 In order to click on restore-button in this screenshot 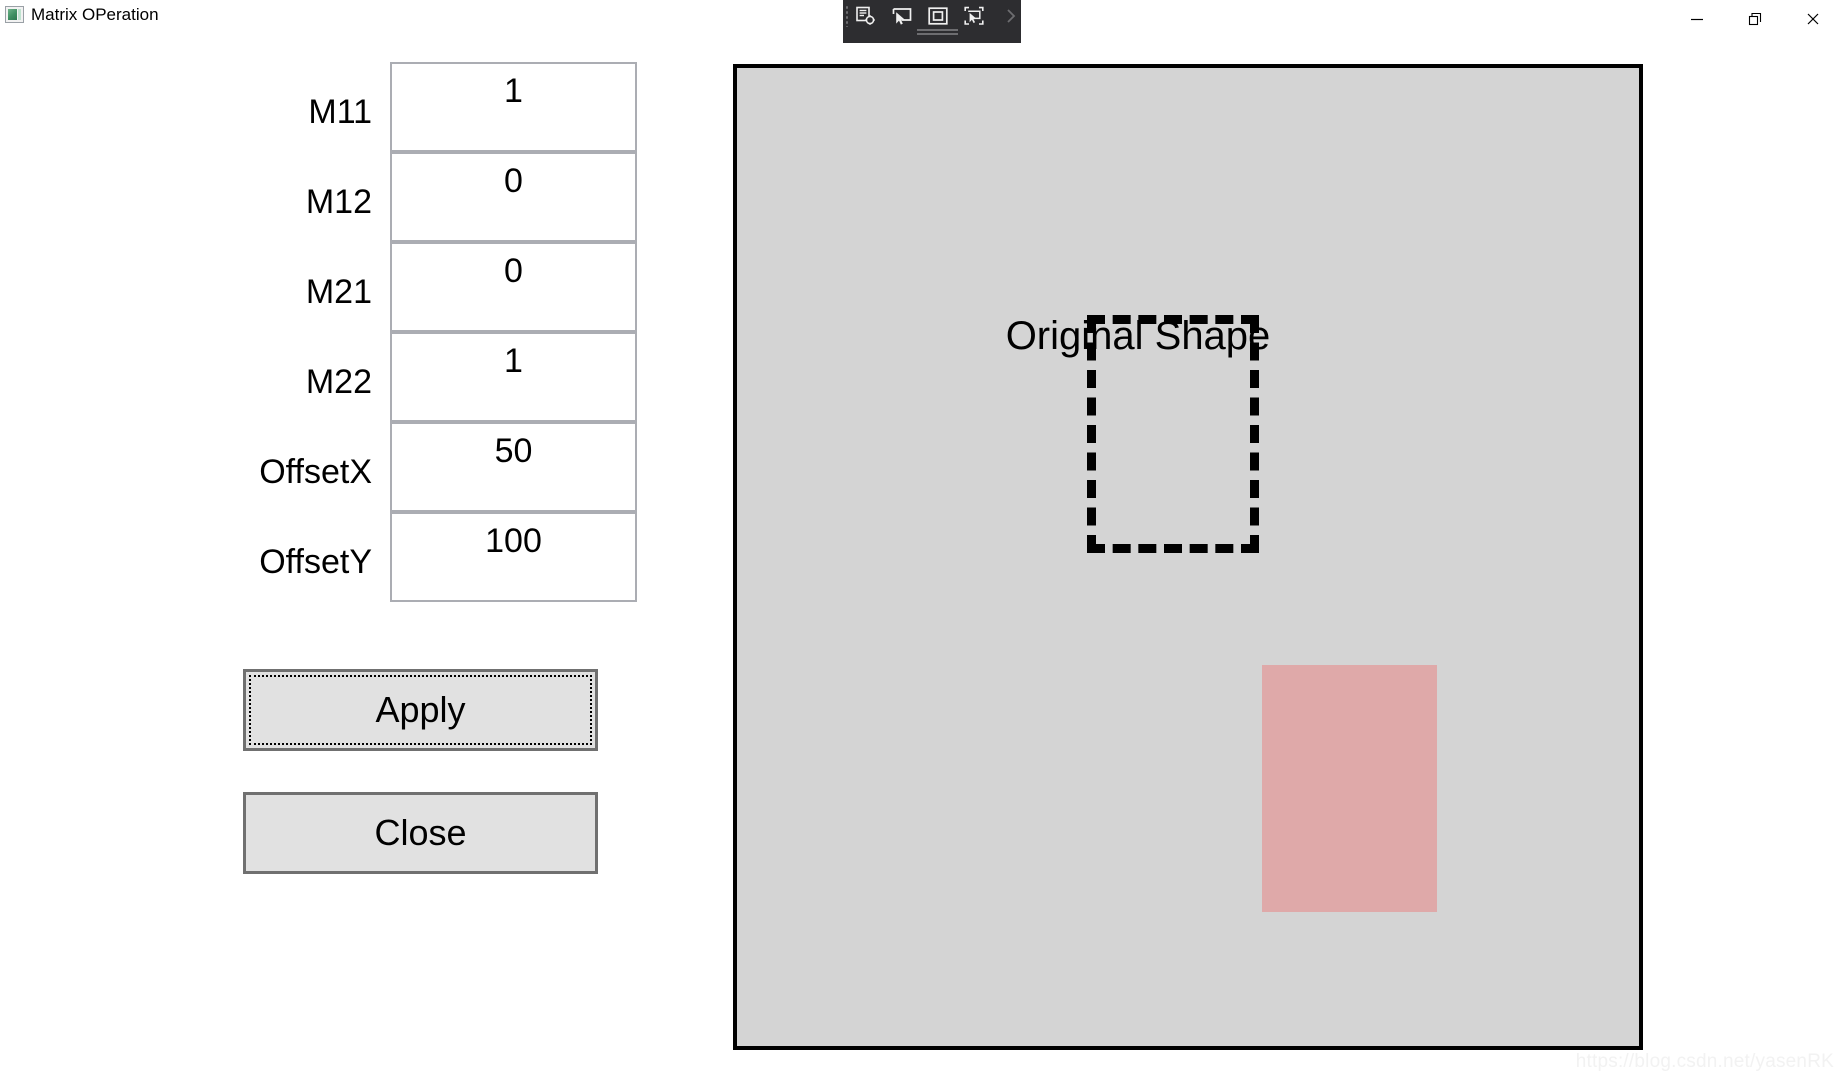, I will do `click(1755, 19)`.